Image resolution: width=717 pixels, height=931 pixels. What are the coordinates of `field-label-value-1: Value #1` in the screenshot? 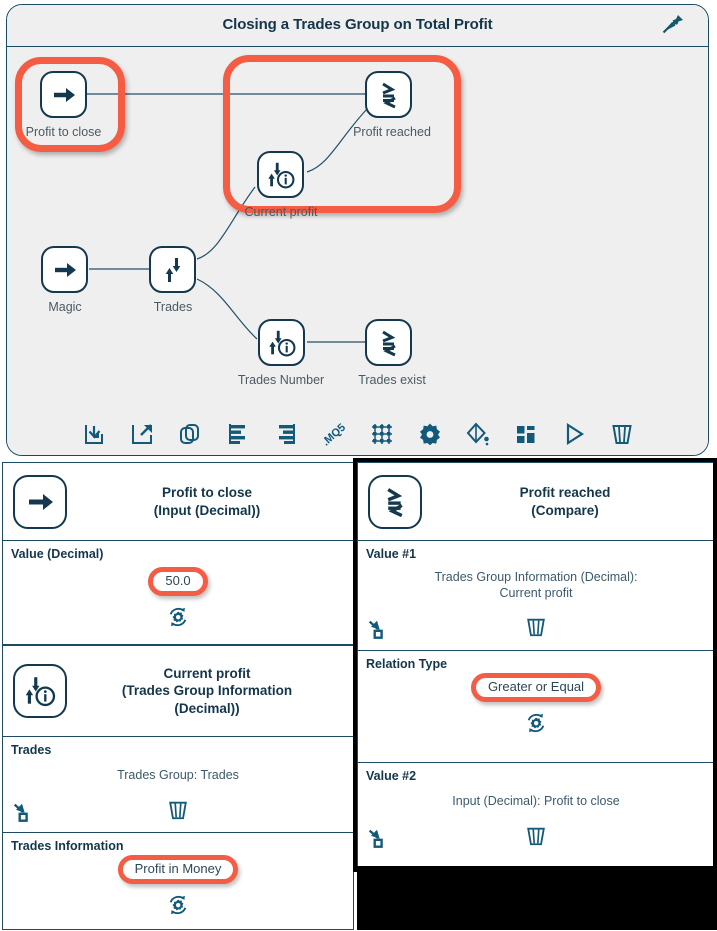 It's located at (391, 554).